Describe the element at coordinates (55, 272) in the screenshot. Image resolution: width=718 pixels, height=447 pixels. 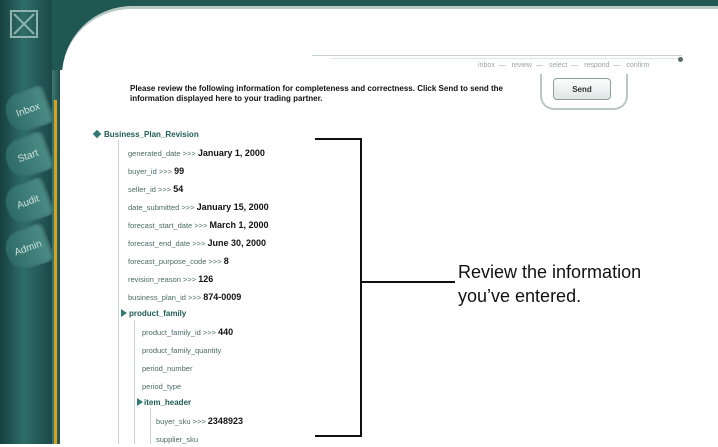
I see `gold-divider` at that location.